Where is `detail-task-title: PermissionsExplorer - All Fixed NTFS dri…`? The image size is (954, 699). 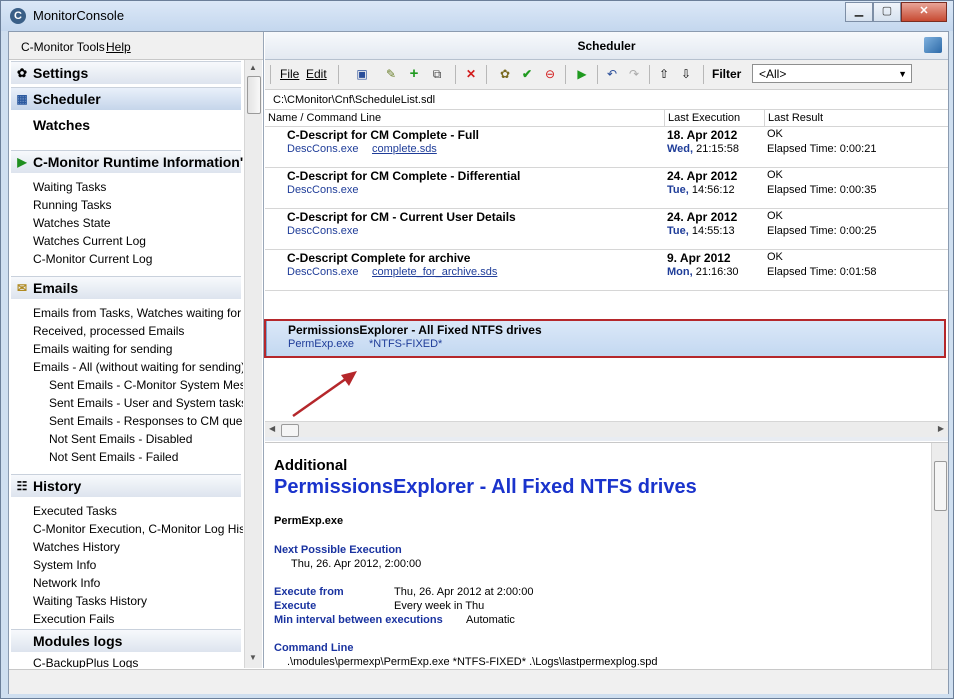
detail-task-title: PermissionsExplorer - All Fixed NTFS dri… is located at coordinates (485, 487).